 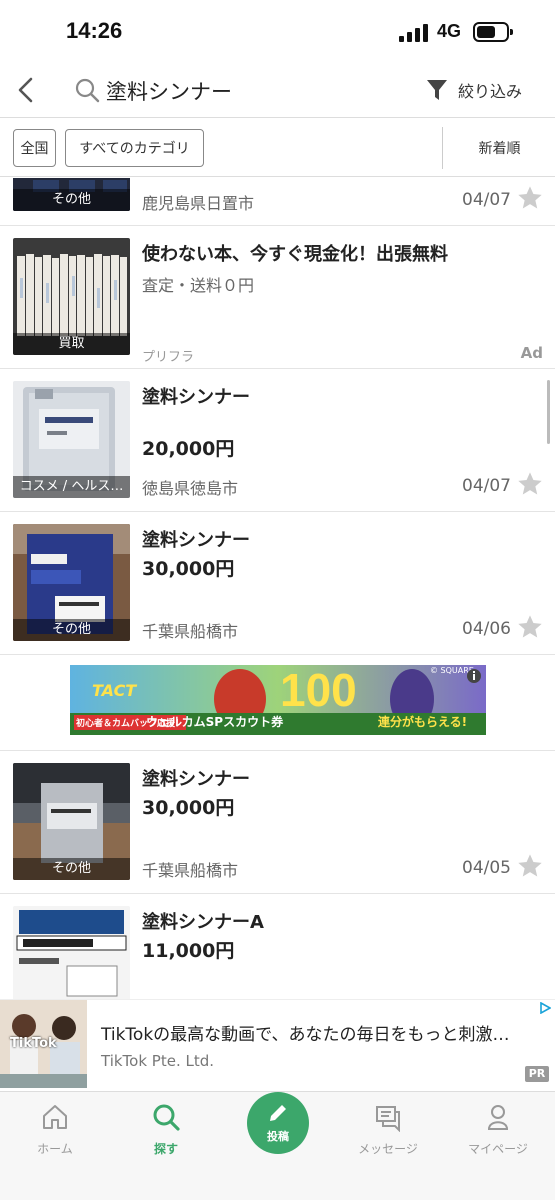 I want to click on nav-search: 探す, so click(x=166, y=1129).